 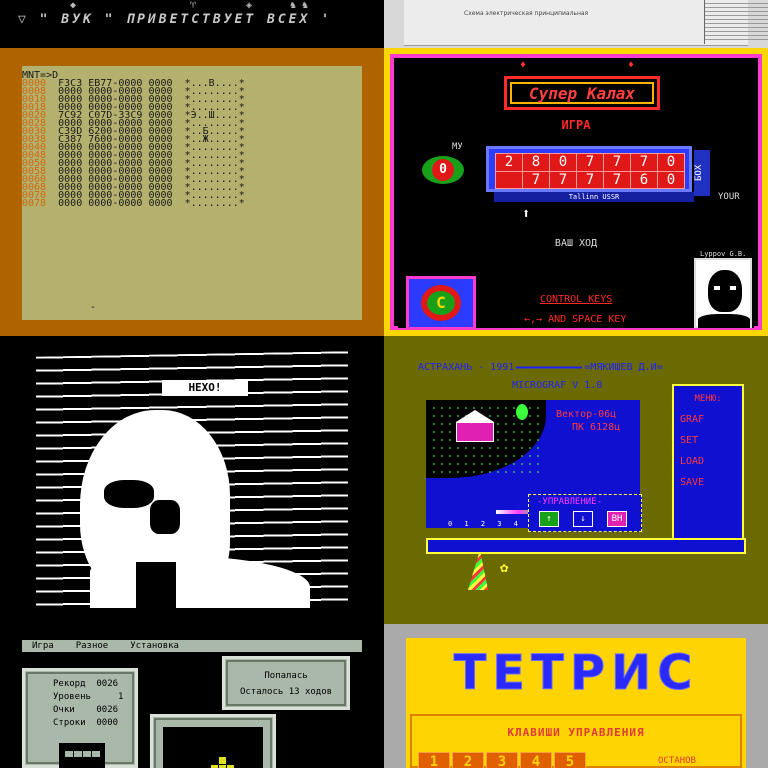 What do you see at coordinates (536, 162) in the screenshot?
I see `kalah-pit: 8` at bounding box center [536, 162].